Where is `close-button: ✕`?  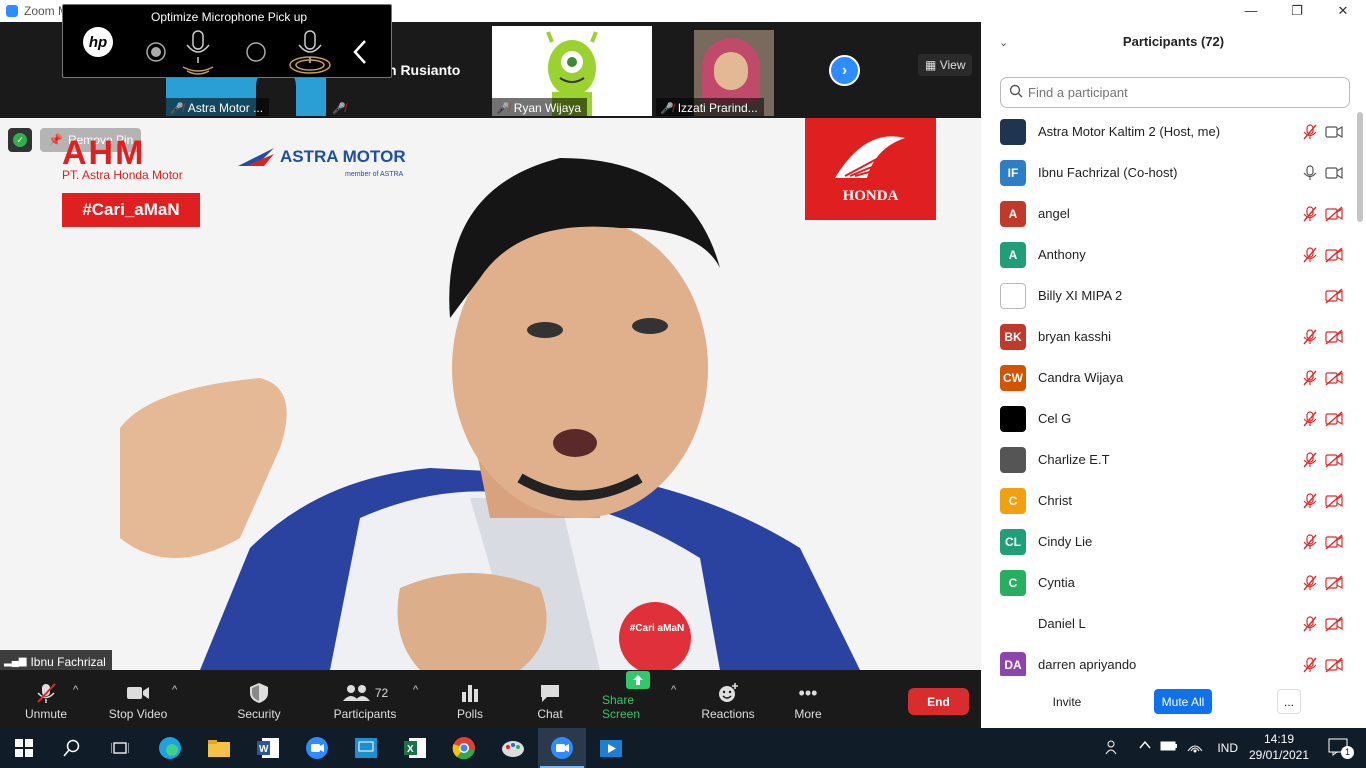 close-button: ✕ is located at coordinates (1343, 11).